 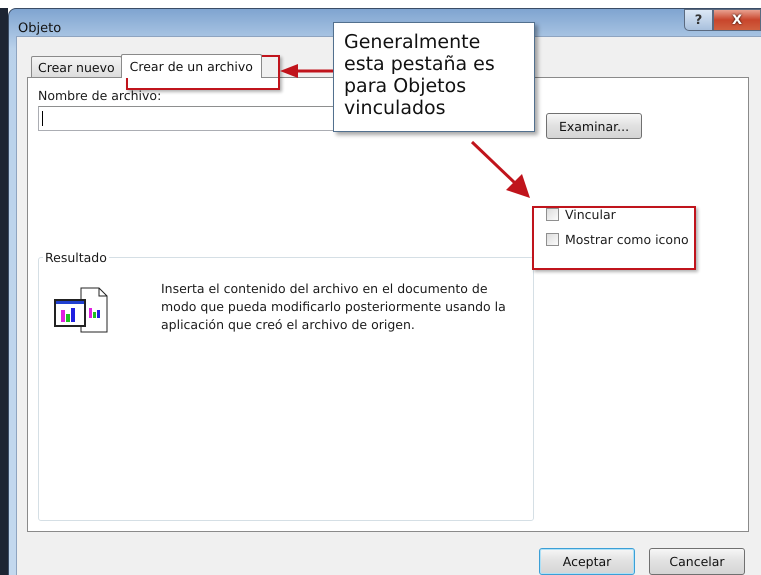 I want to click on checkbox-label: Mostrar como icono, so click(x=627, y=239).